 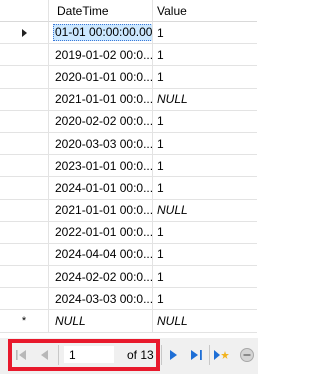 I want to click on datetime-value: 01-01 00:00:00.000, so click(x=102, y=33).